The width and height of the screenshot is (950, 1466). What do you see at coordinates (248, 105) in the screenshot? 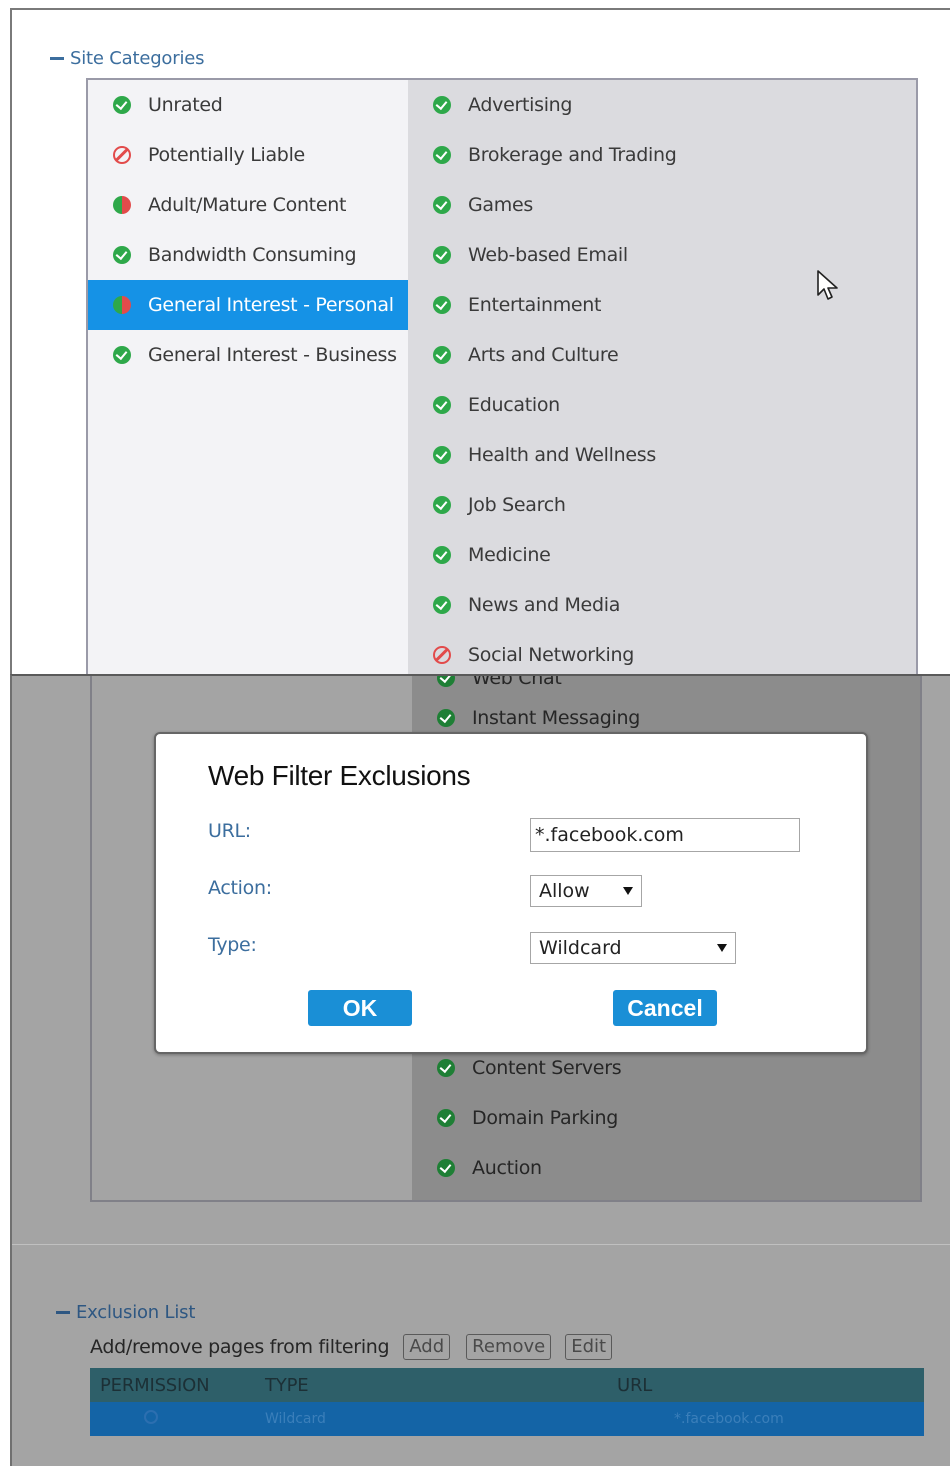
I see `category-item: Unrated` at bounding box center [248, 105].